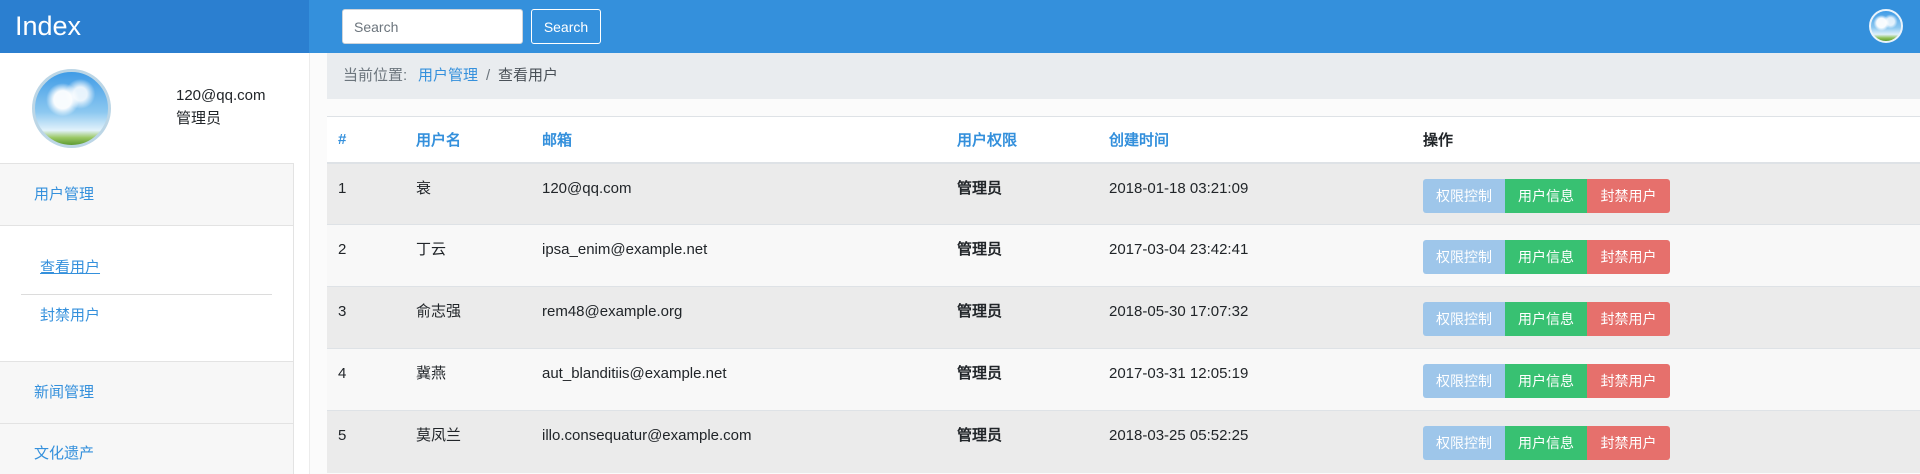  I want to click on submenu-divider, so click(146, 294).